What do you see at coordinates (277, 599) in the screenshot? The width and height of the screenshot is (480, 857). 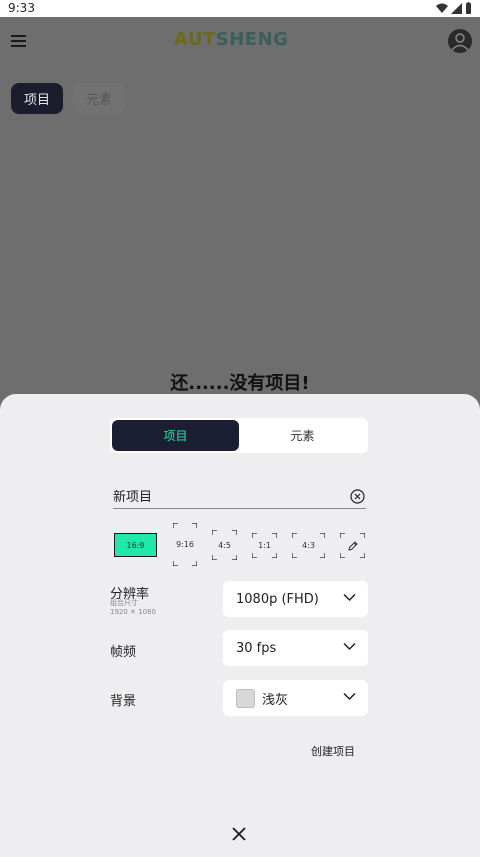 I see `resolution-value: 1080p (FHD)` at bounding box center [277, 599].